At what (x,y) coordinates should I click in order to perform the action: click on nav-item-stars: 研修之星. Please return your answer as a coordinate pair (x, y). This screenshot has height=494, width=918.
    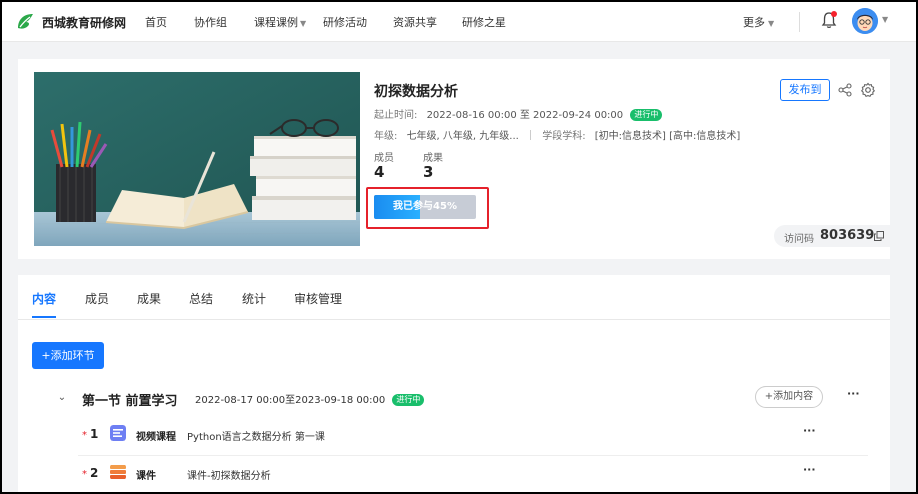
    Looking at the image, I should click on (484, 22).